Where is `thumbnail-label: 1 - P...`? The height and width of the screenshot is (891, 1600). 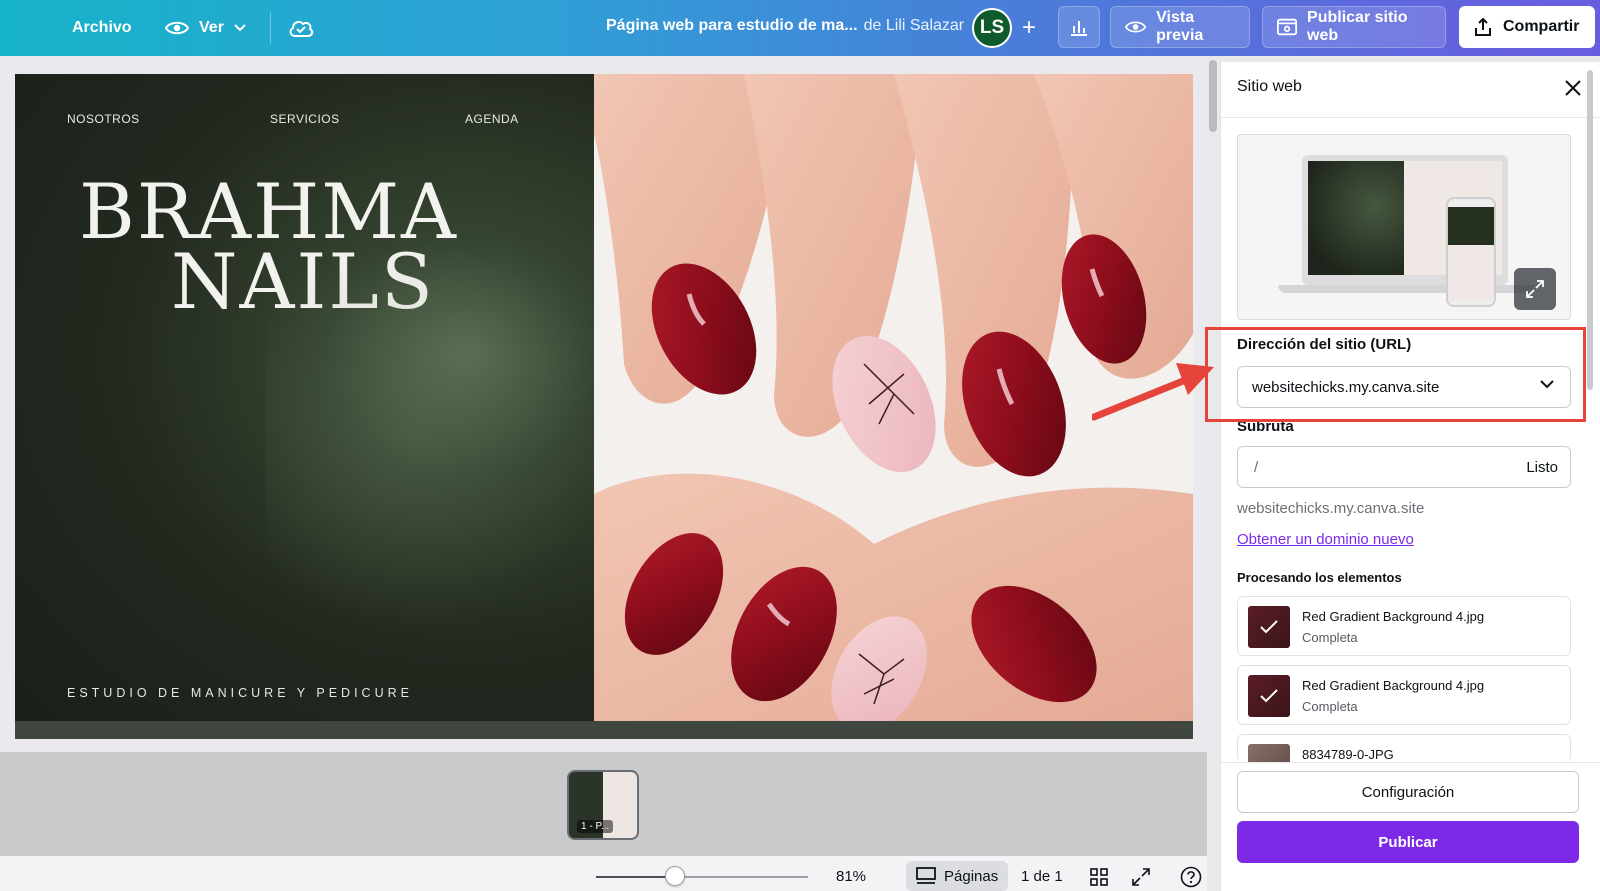 thumbnail-label: 1 - P... is located at coordinates (595, 826).